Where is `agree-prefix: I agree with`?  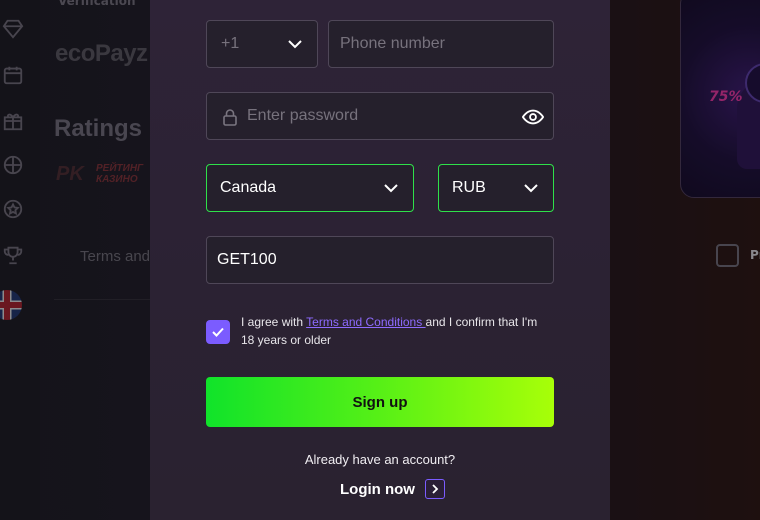 agree-prefix: I agree with is located at coordinates (274, 322).